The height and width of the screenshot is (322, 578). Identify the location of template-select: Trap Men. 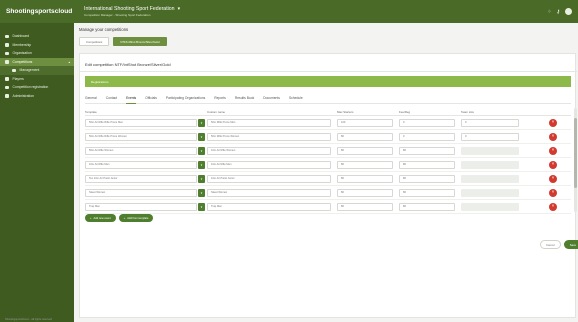
(141, 206).